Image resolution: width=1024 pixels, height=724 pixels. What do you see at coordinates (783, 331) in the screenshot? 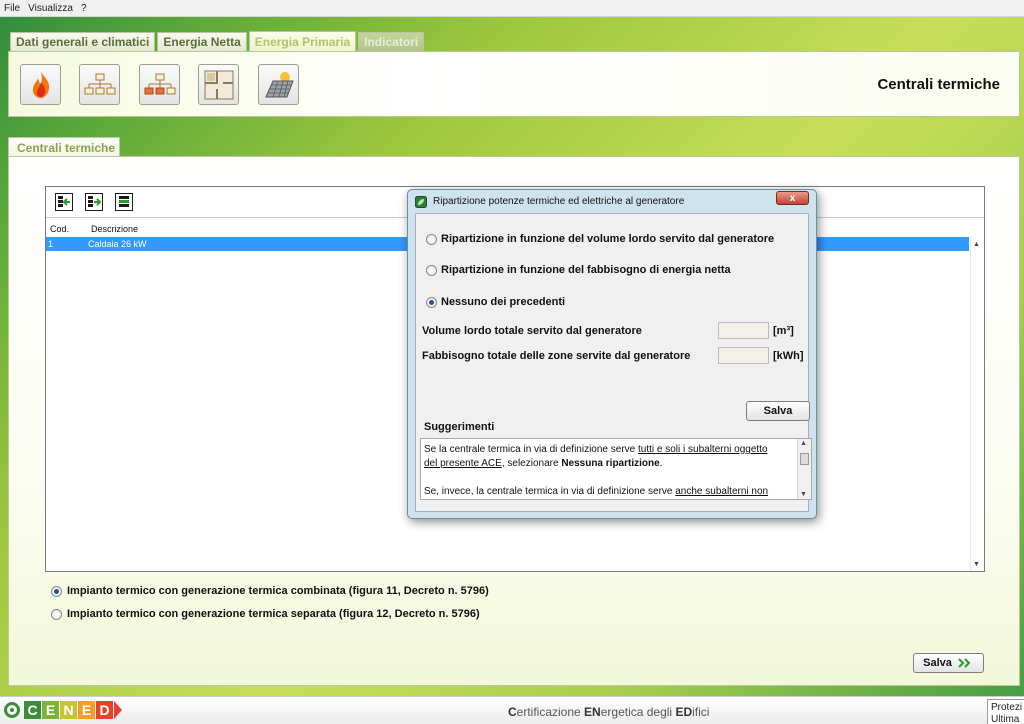
I see `volume-unit: [m³]` at bounding box center [783, 331].